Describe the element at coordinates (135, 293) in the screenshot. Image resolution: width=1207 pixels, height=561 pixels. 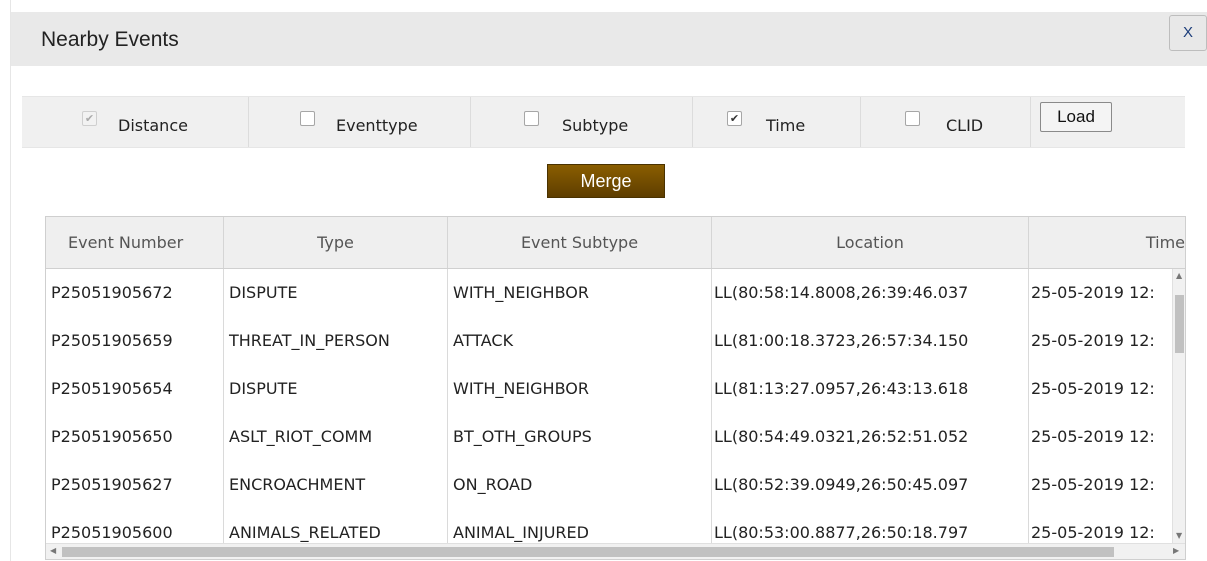
I see `event-number-cell: P25051905672` at that location.